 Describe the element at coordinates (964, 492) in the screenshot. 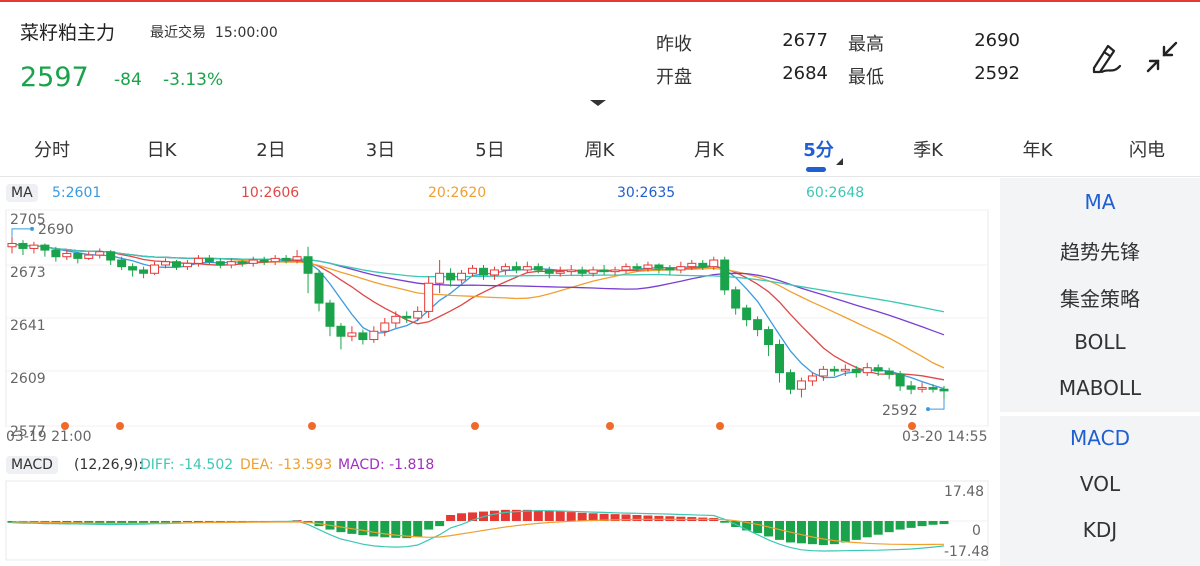

I see `macd-axis-label-0: 17.48` at that location.